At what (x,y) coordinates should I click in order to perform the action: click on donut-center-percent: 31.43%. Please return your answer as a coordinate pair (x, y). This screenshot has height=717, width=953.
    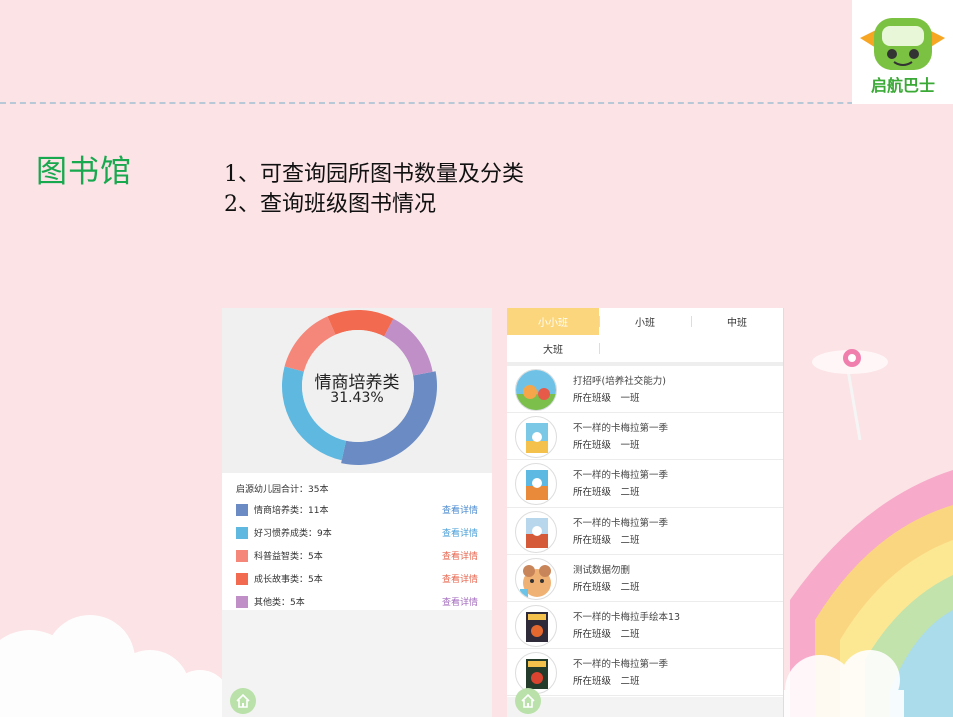
    Looking at the image, I should click on (357, 398).